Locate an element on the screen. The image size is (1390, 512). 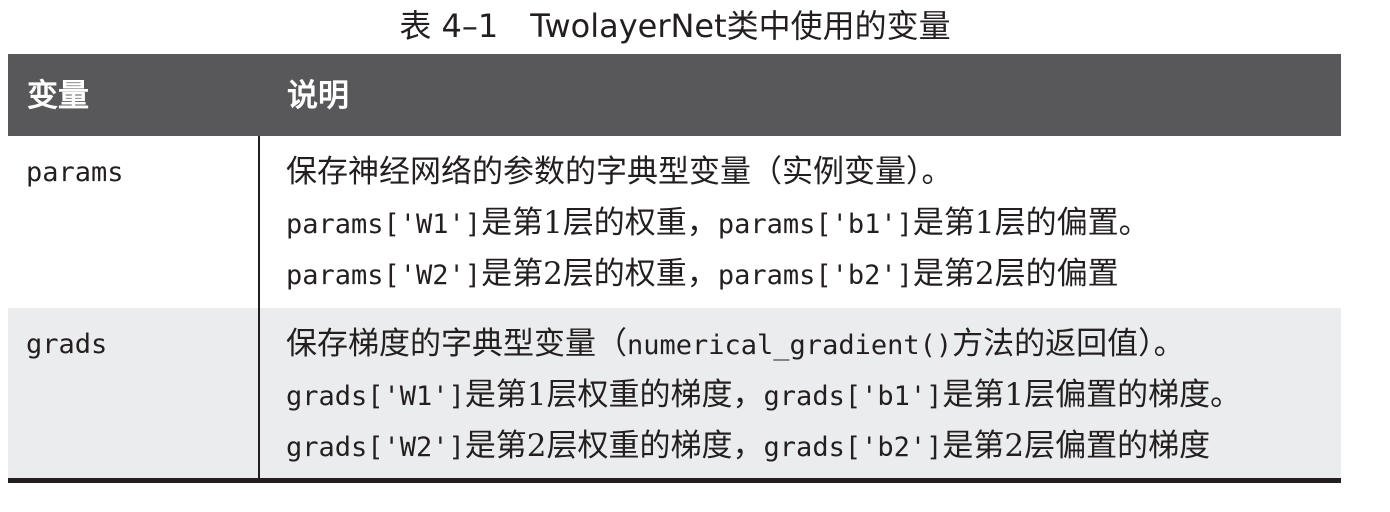
header-description: 说明 is located at coordinates (318, 96).